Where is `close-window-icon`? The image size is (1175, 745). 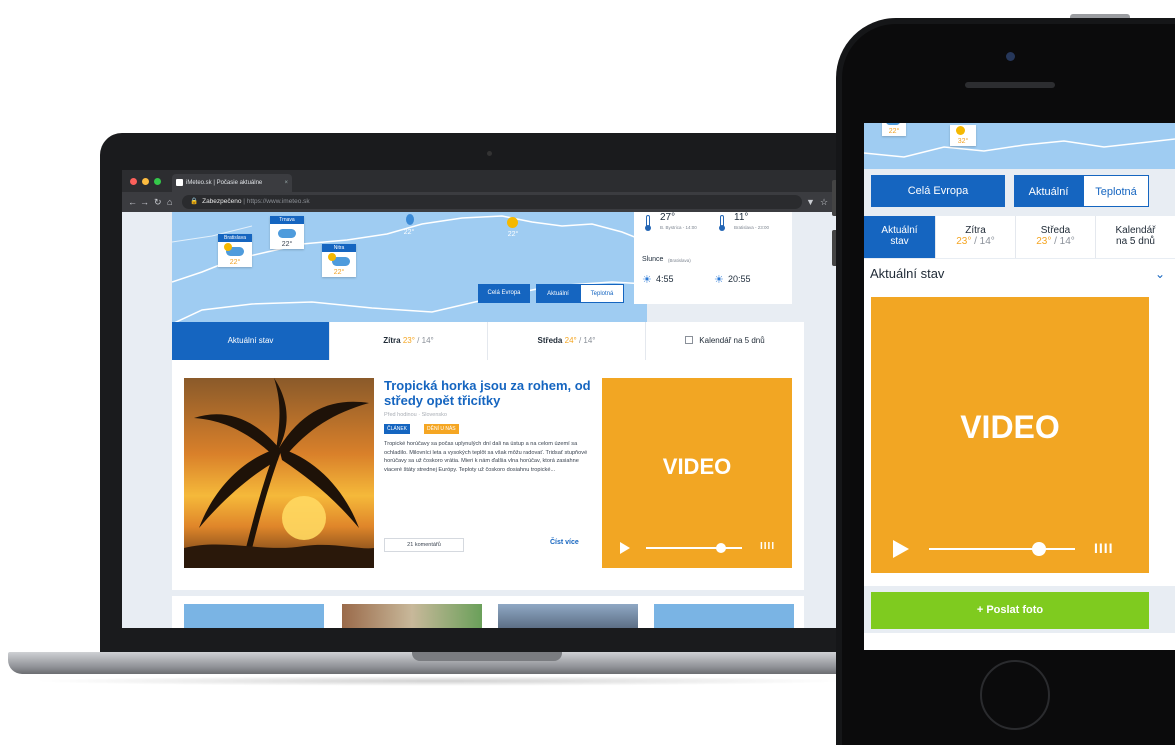
close-window-icon is located at coordinates (133, 181).